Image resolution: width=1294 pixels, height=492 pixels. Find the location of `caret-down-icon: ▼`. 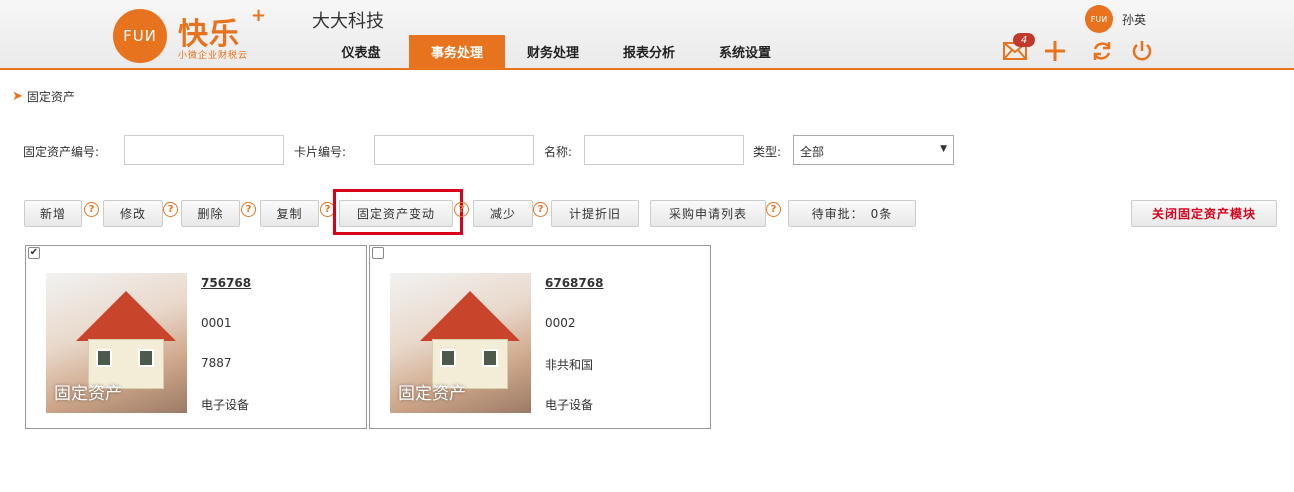

caret-down-icon: ▼ is located at coordinates (943, 149).